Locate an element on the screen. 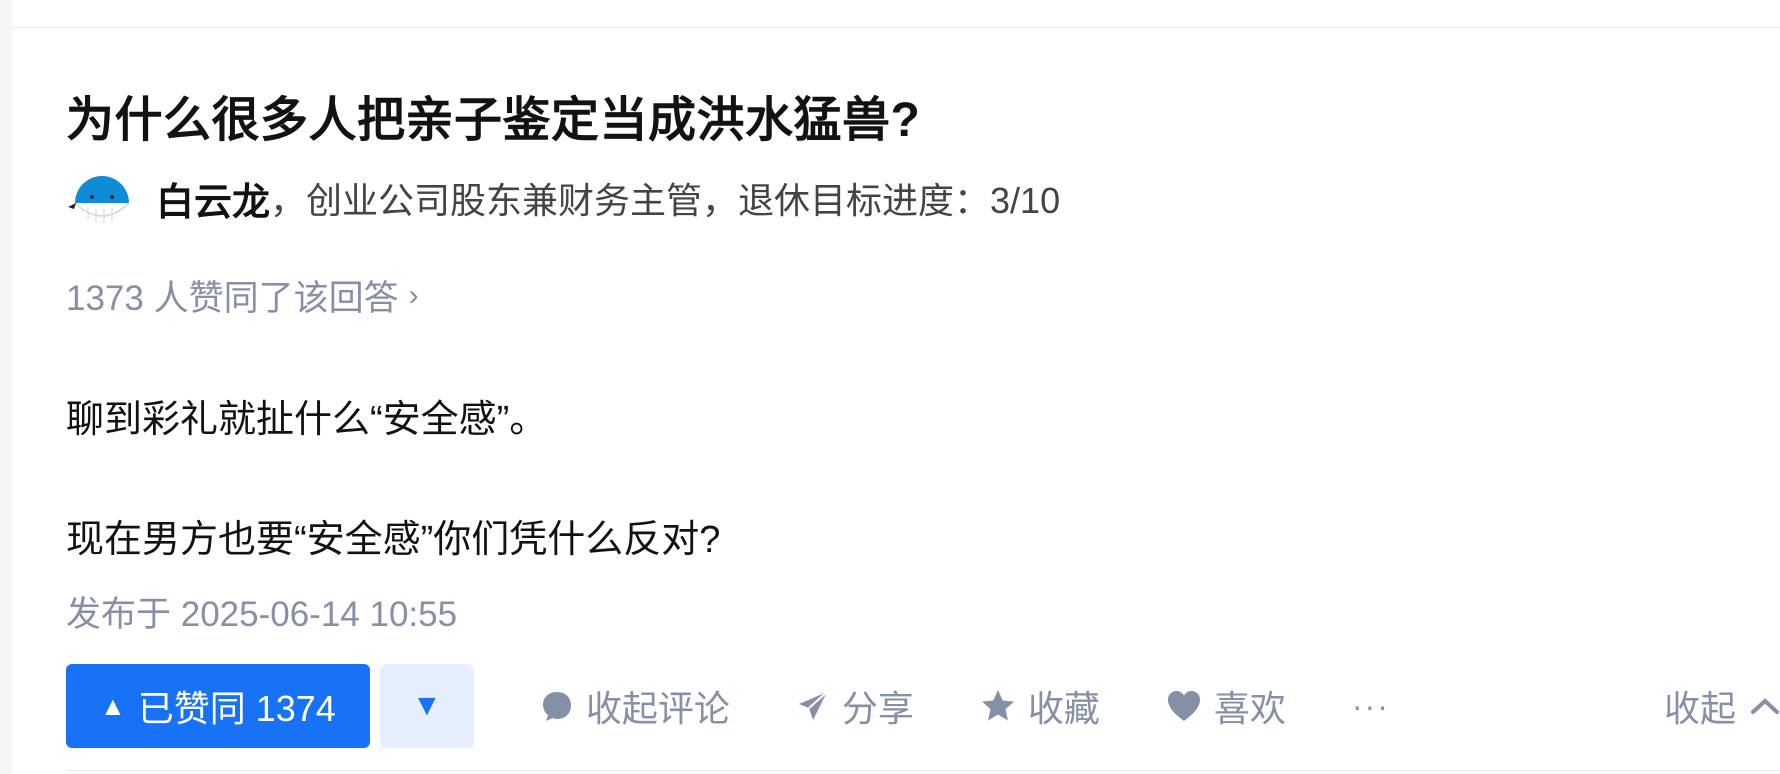  favorite-button: 收藏 is located at coordinates (1040, 706).